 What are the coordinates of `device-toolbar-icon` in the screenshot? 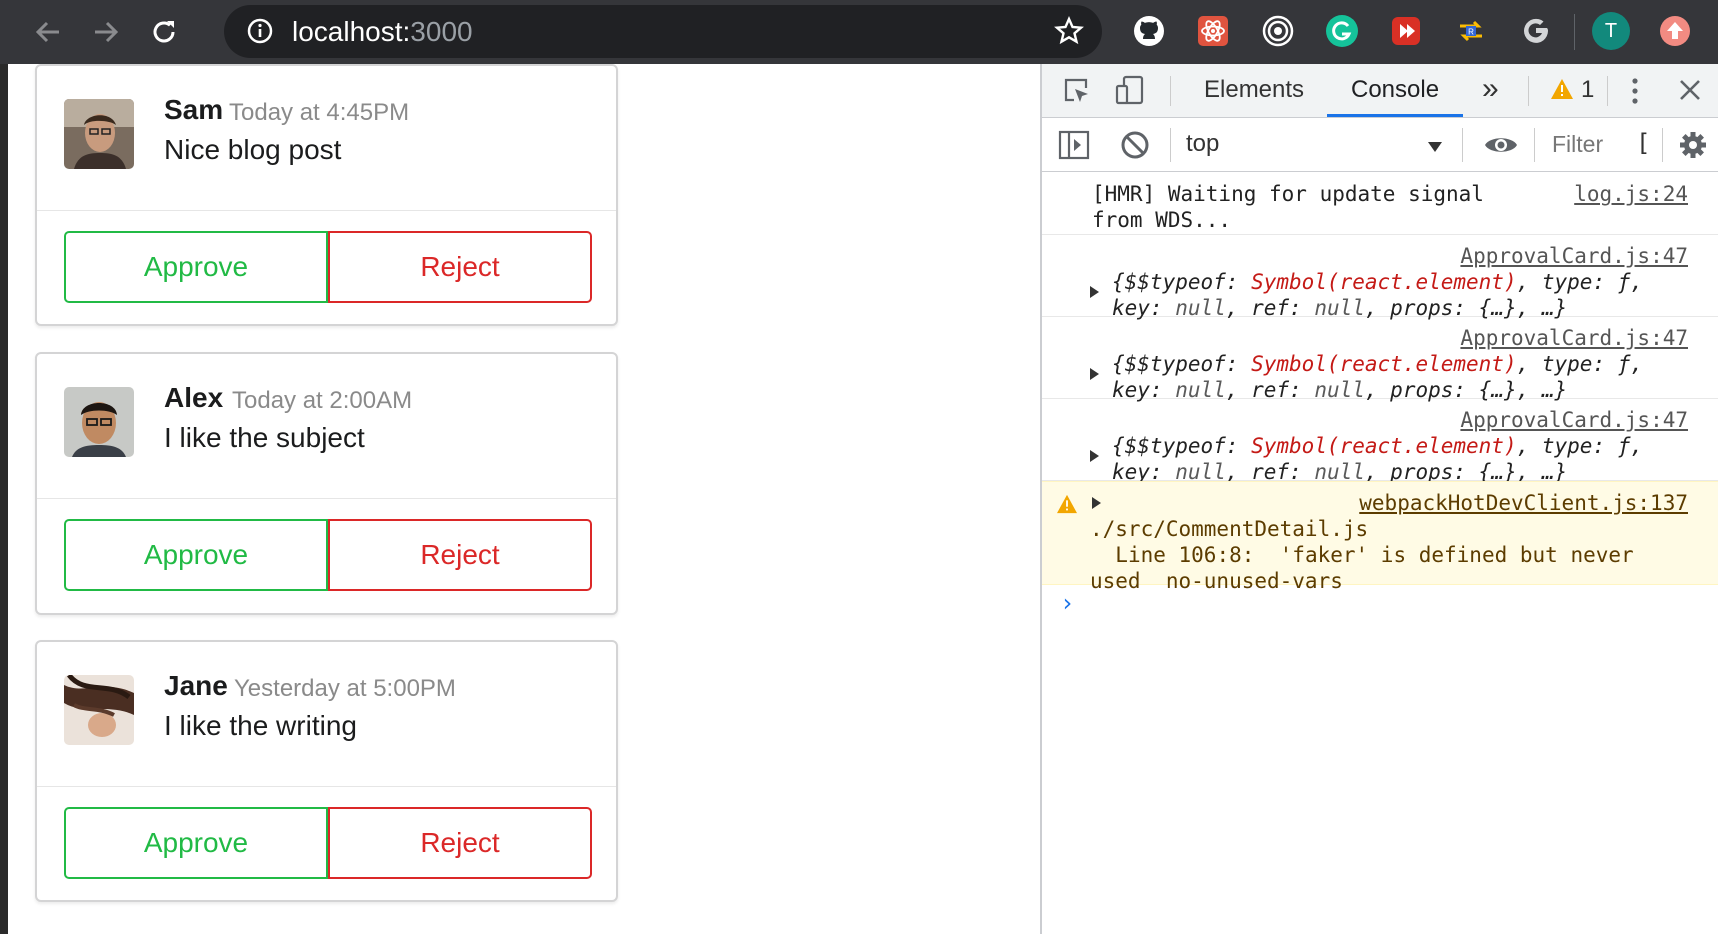 It's located at (1130, 92).